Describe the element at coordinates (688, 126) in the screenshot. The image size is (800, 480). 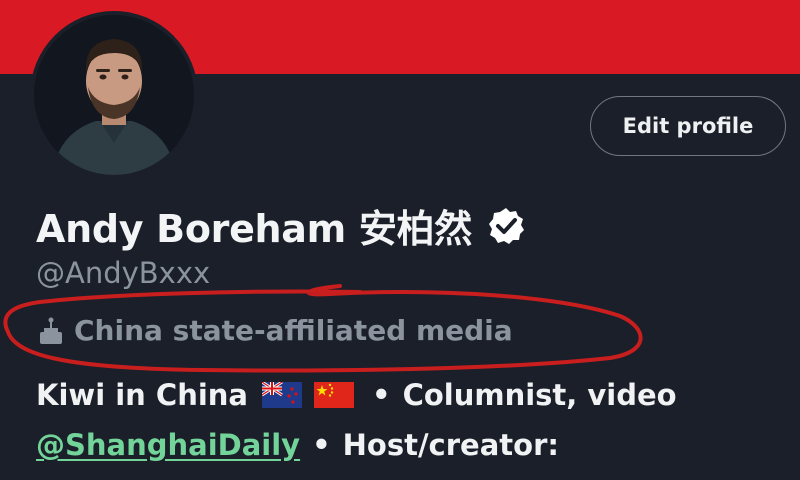
I see `edit-profile-button: Edit profile` at that location.